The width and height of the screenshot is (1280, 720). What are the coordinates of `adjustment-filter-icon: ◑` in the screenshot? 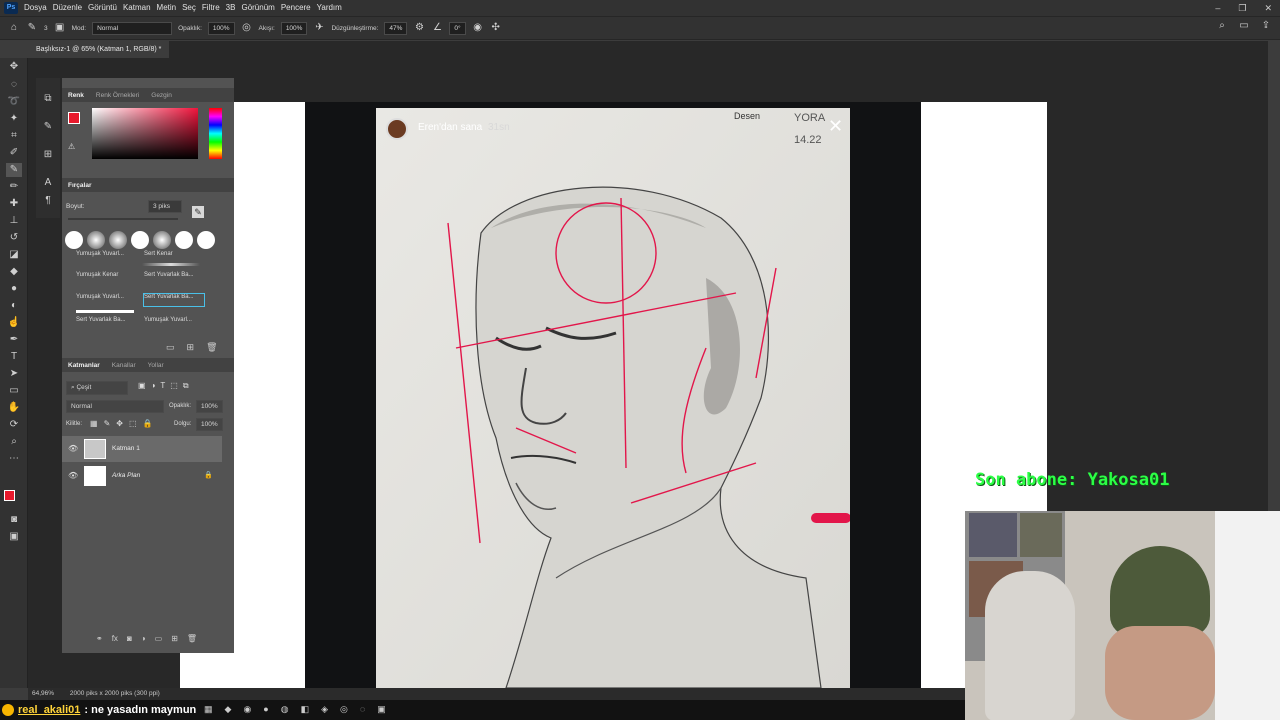 It's located at (153, 386).